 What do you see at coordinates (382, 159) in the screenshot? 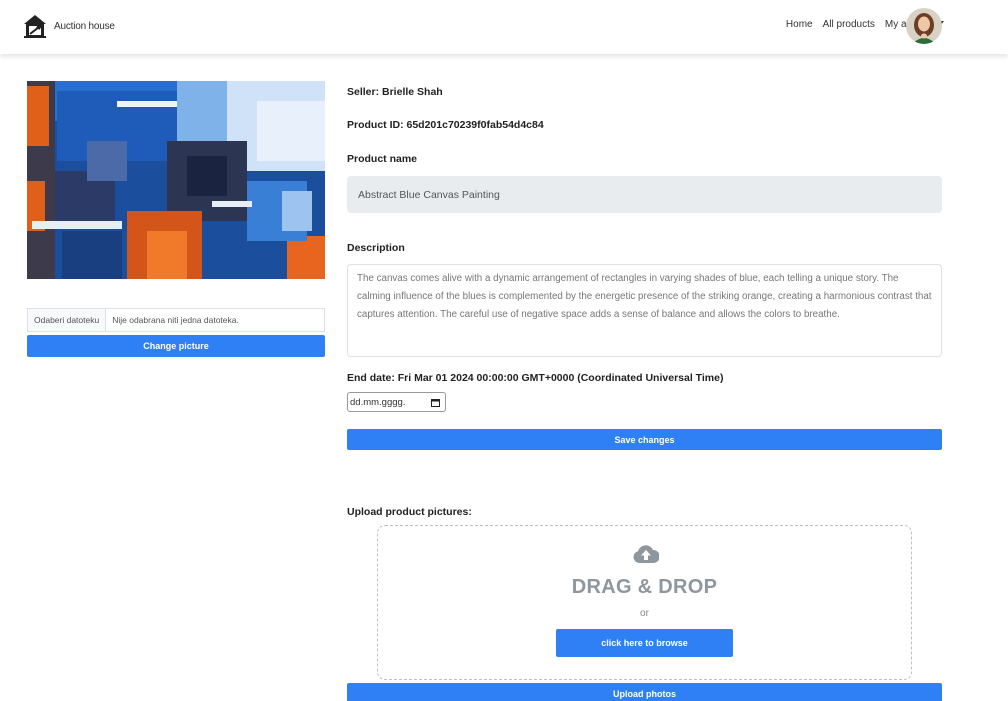
I see `product-name-label: Product name` at bounding box center [382, 159].